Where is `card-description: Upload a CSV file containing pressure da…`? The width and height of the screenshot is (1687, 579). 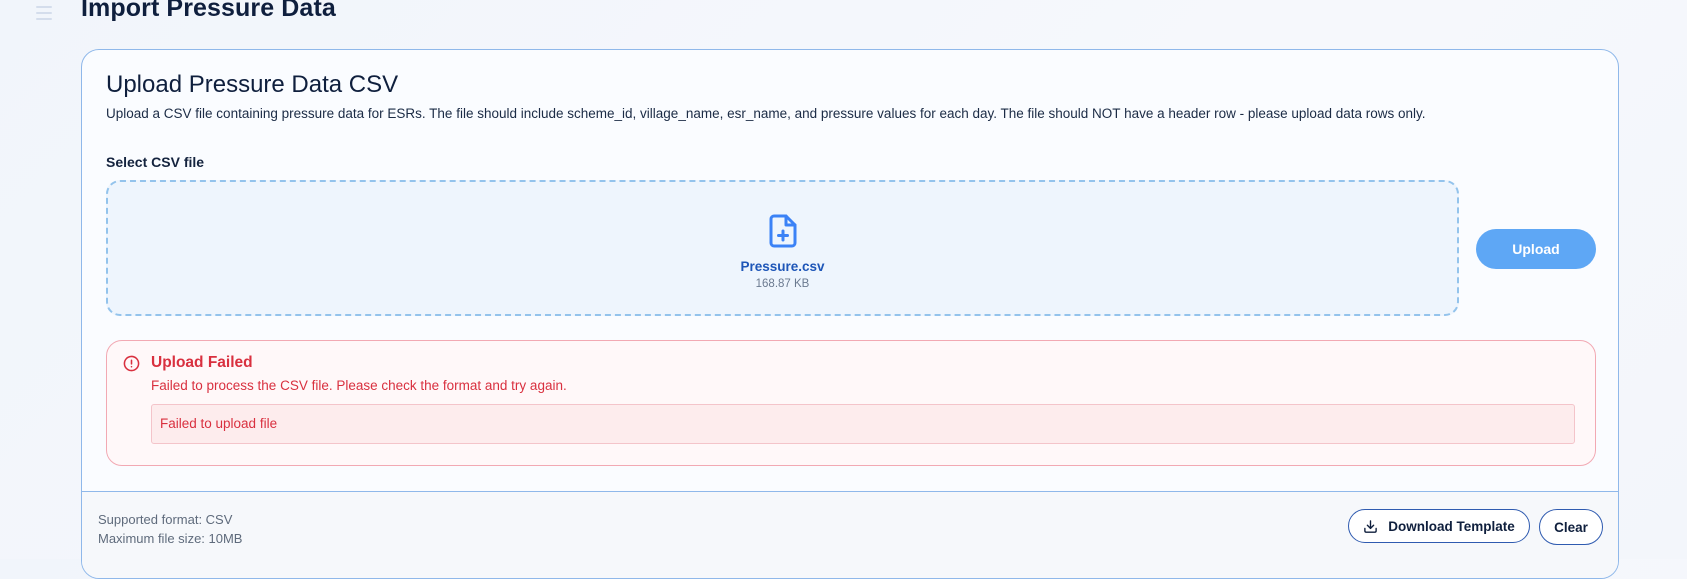 card-description: Upload a CSV file containing pressure da… is located at coordinates (766, 113).